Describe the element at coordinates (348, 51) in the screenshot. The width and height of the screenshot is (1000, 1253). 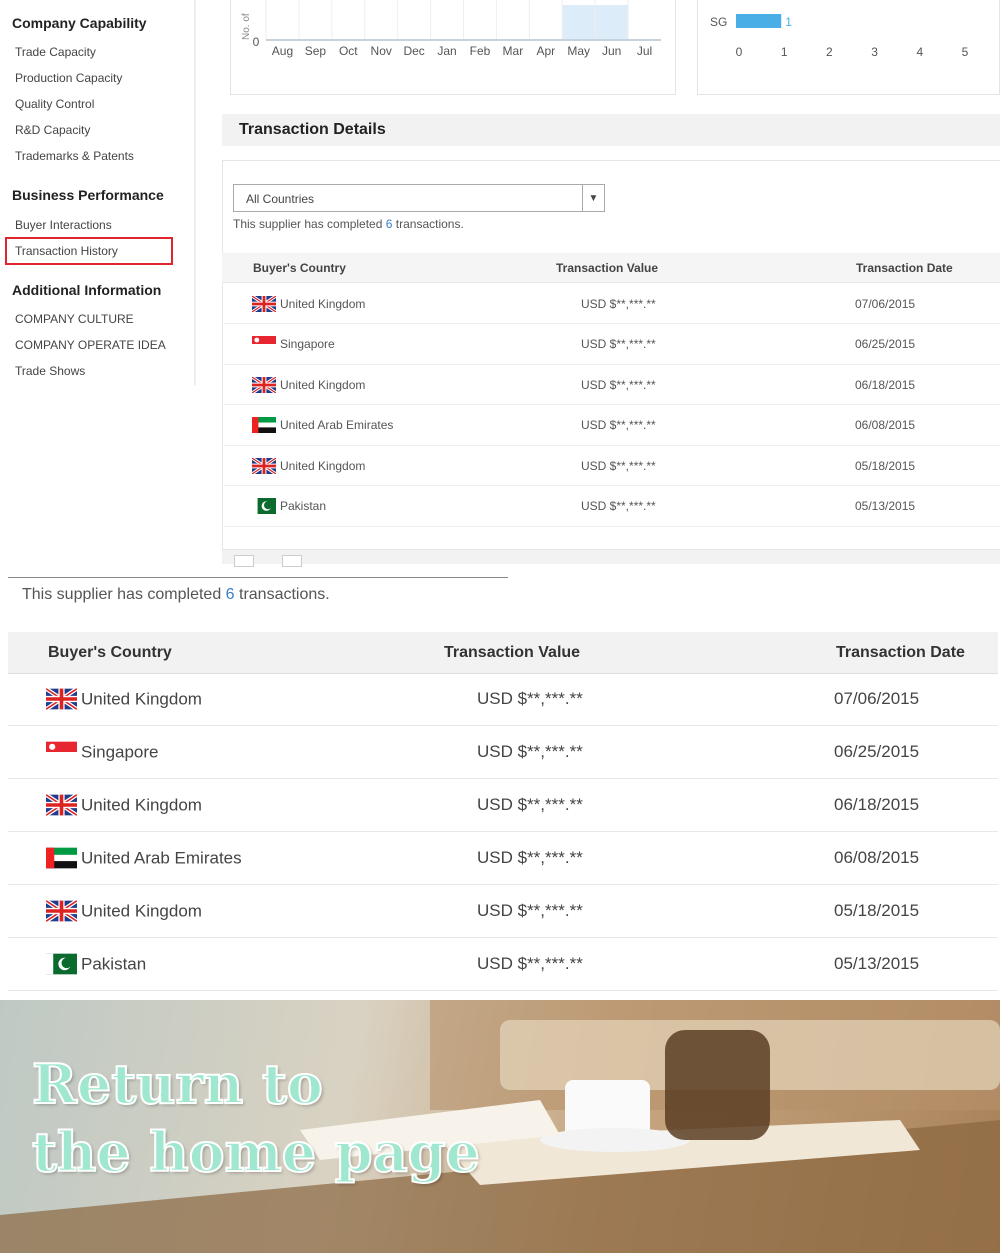
I see `x-tick-label: Oct` at that location.